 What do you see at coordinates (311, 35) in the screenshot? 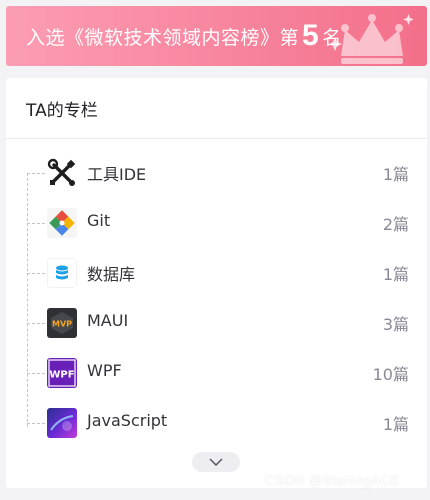
I see `banner-rank: 5` at bounding box center [311, 35].